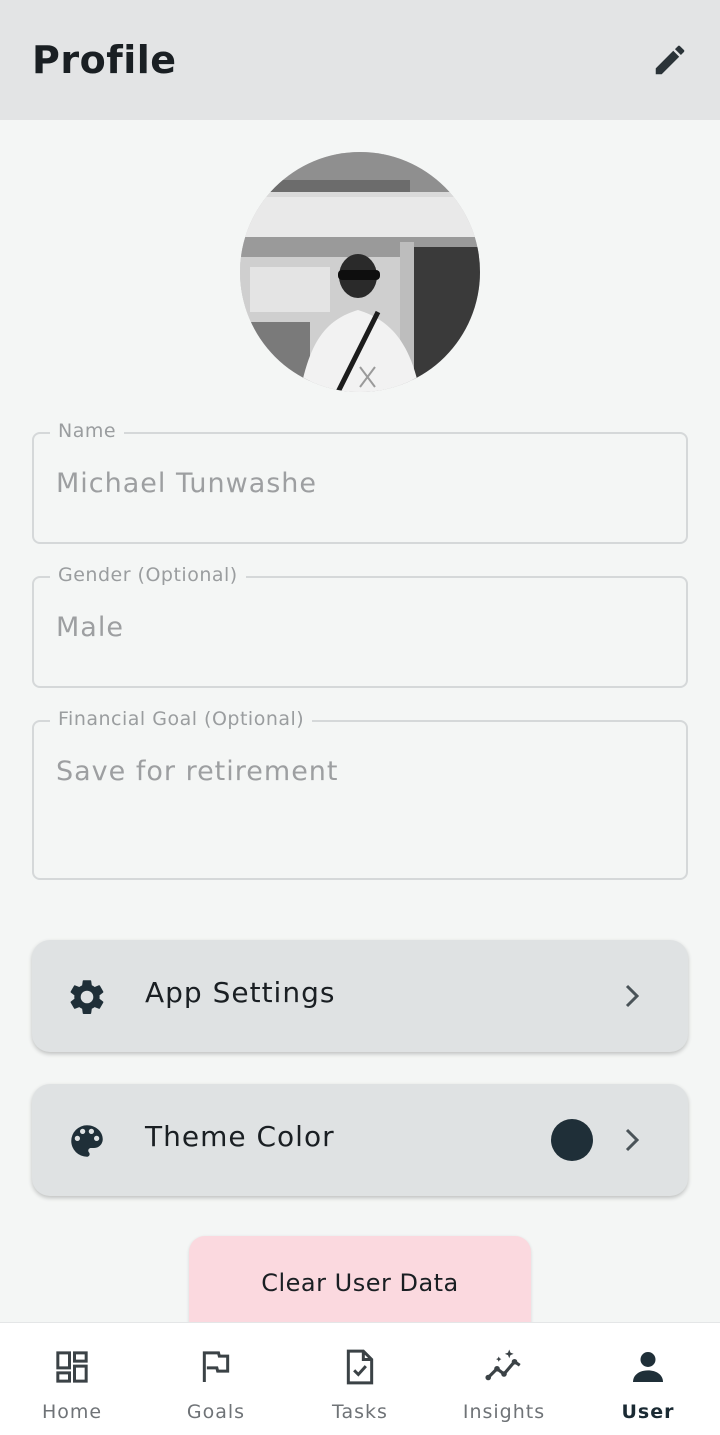 The height and width of the screenshot is (1435, 720). What do you see at coordinates (572, 1140) in the screenshot?
I see `theme-color-swatch` at bounding box center [572, 1140].